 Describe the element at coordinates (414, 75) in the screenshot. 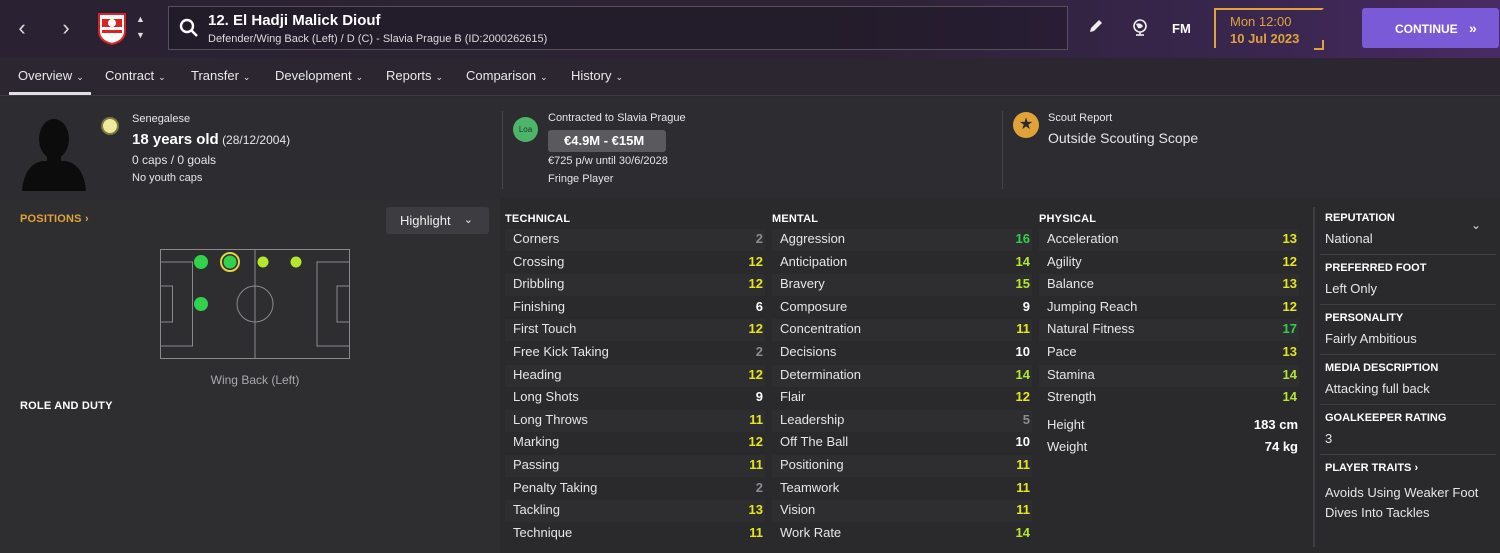

I see `tab-reports: Reports ⌄` at that location.